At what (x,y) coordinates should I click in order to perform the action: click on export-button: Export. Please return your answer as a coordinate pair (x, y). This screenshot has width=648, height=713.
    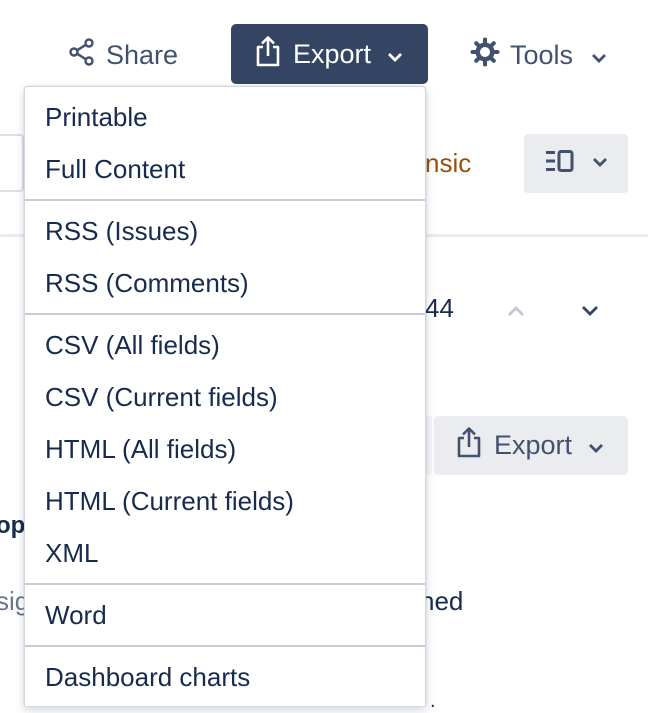
    Looking at the image, I should click on (329, 54).